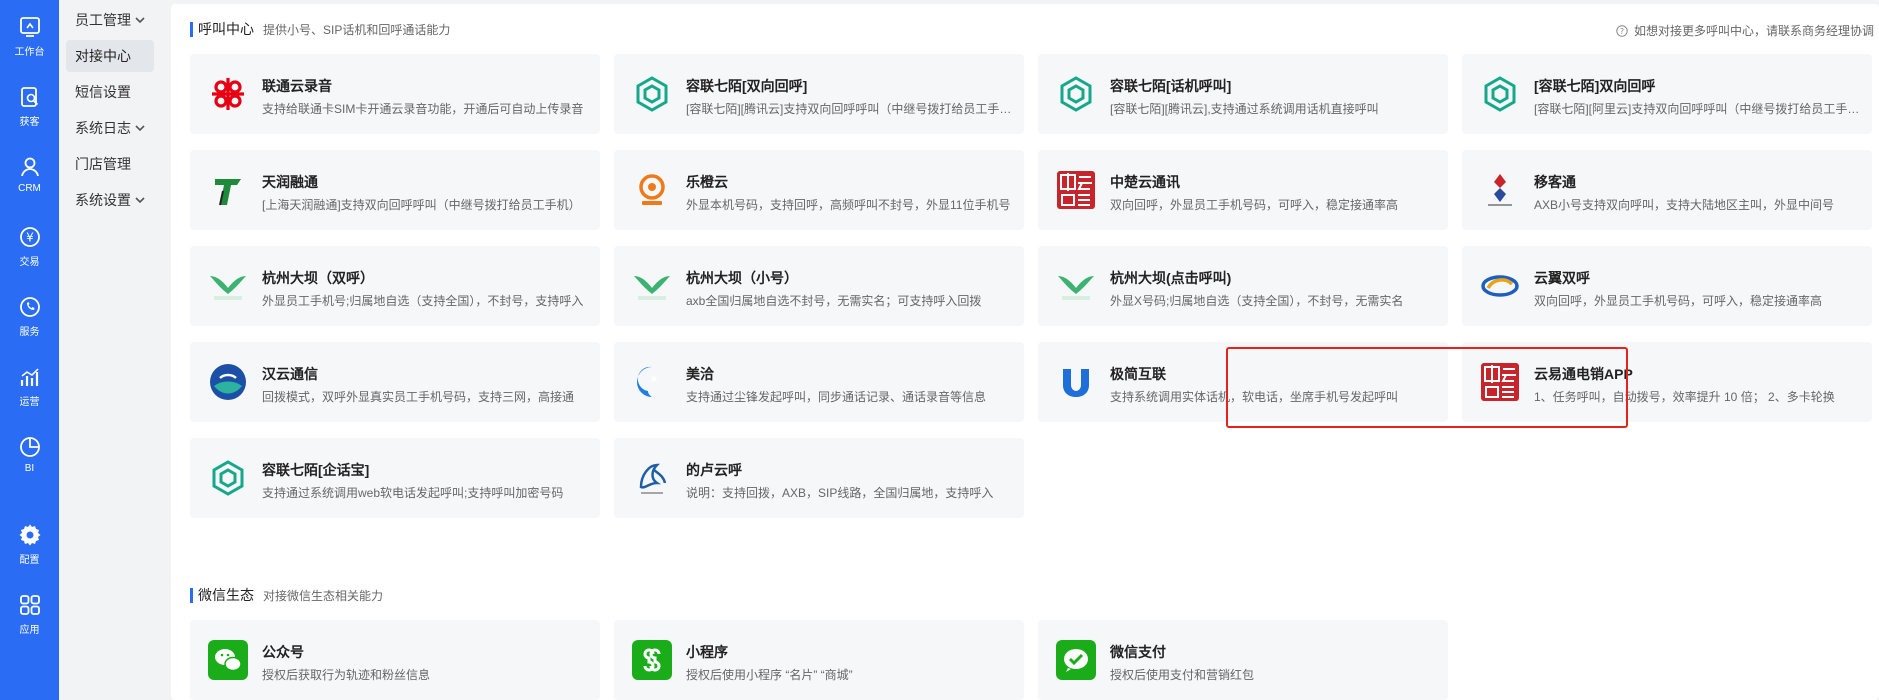 The image size is (1879, 700). What do you see at coordinates (1243, 94) in the screenshot?
I see `integration-card-ronglian-phone: 容联七陌[话机呼叫] [容联七陌][腾讯云],支持通过系统调用话机直接呼叫` at bounding box center [1243, 94].